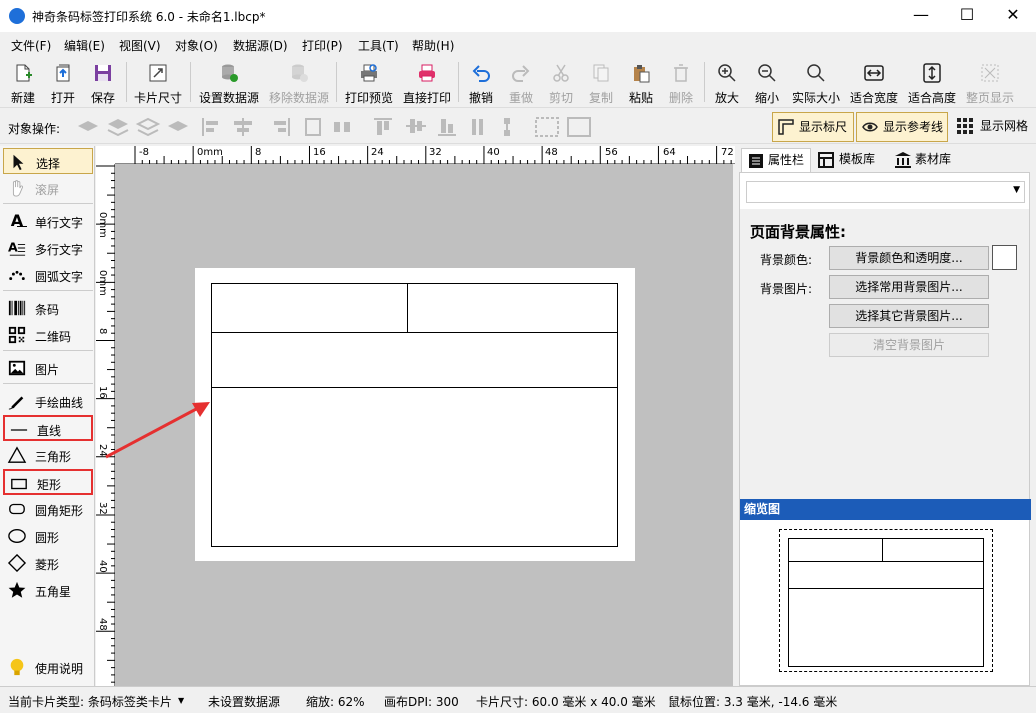 The image size is (1036, 713). What do you see at coordinates (102, 98) in the screenshot?
I see `save-label: 保存` at bounding box center [102, 98].